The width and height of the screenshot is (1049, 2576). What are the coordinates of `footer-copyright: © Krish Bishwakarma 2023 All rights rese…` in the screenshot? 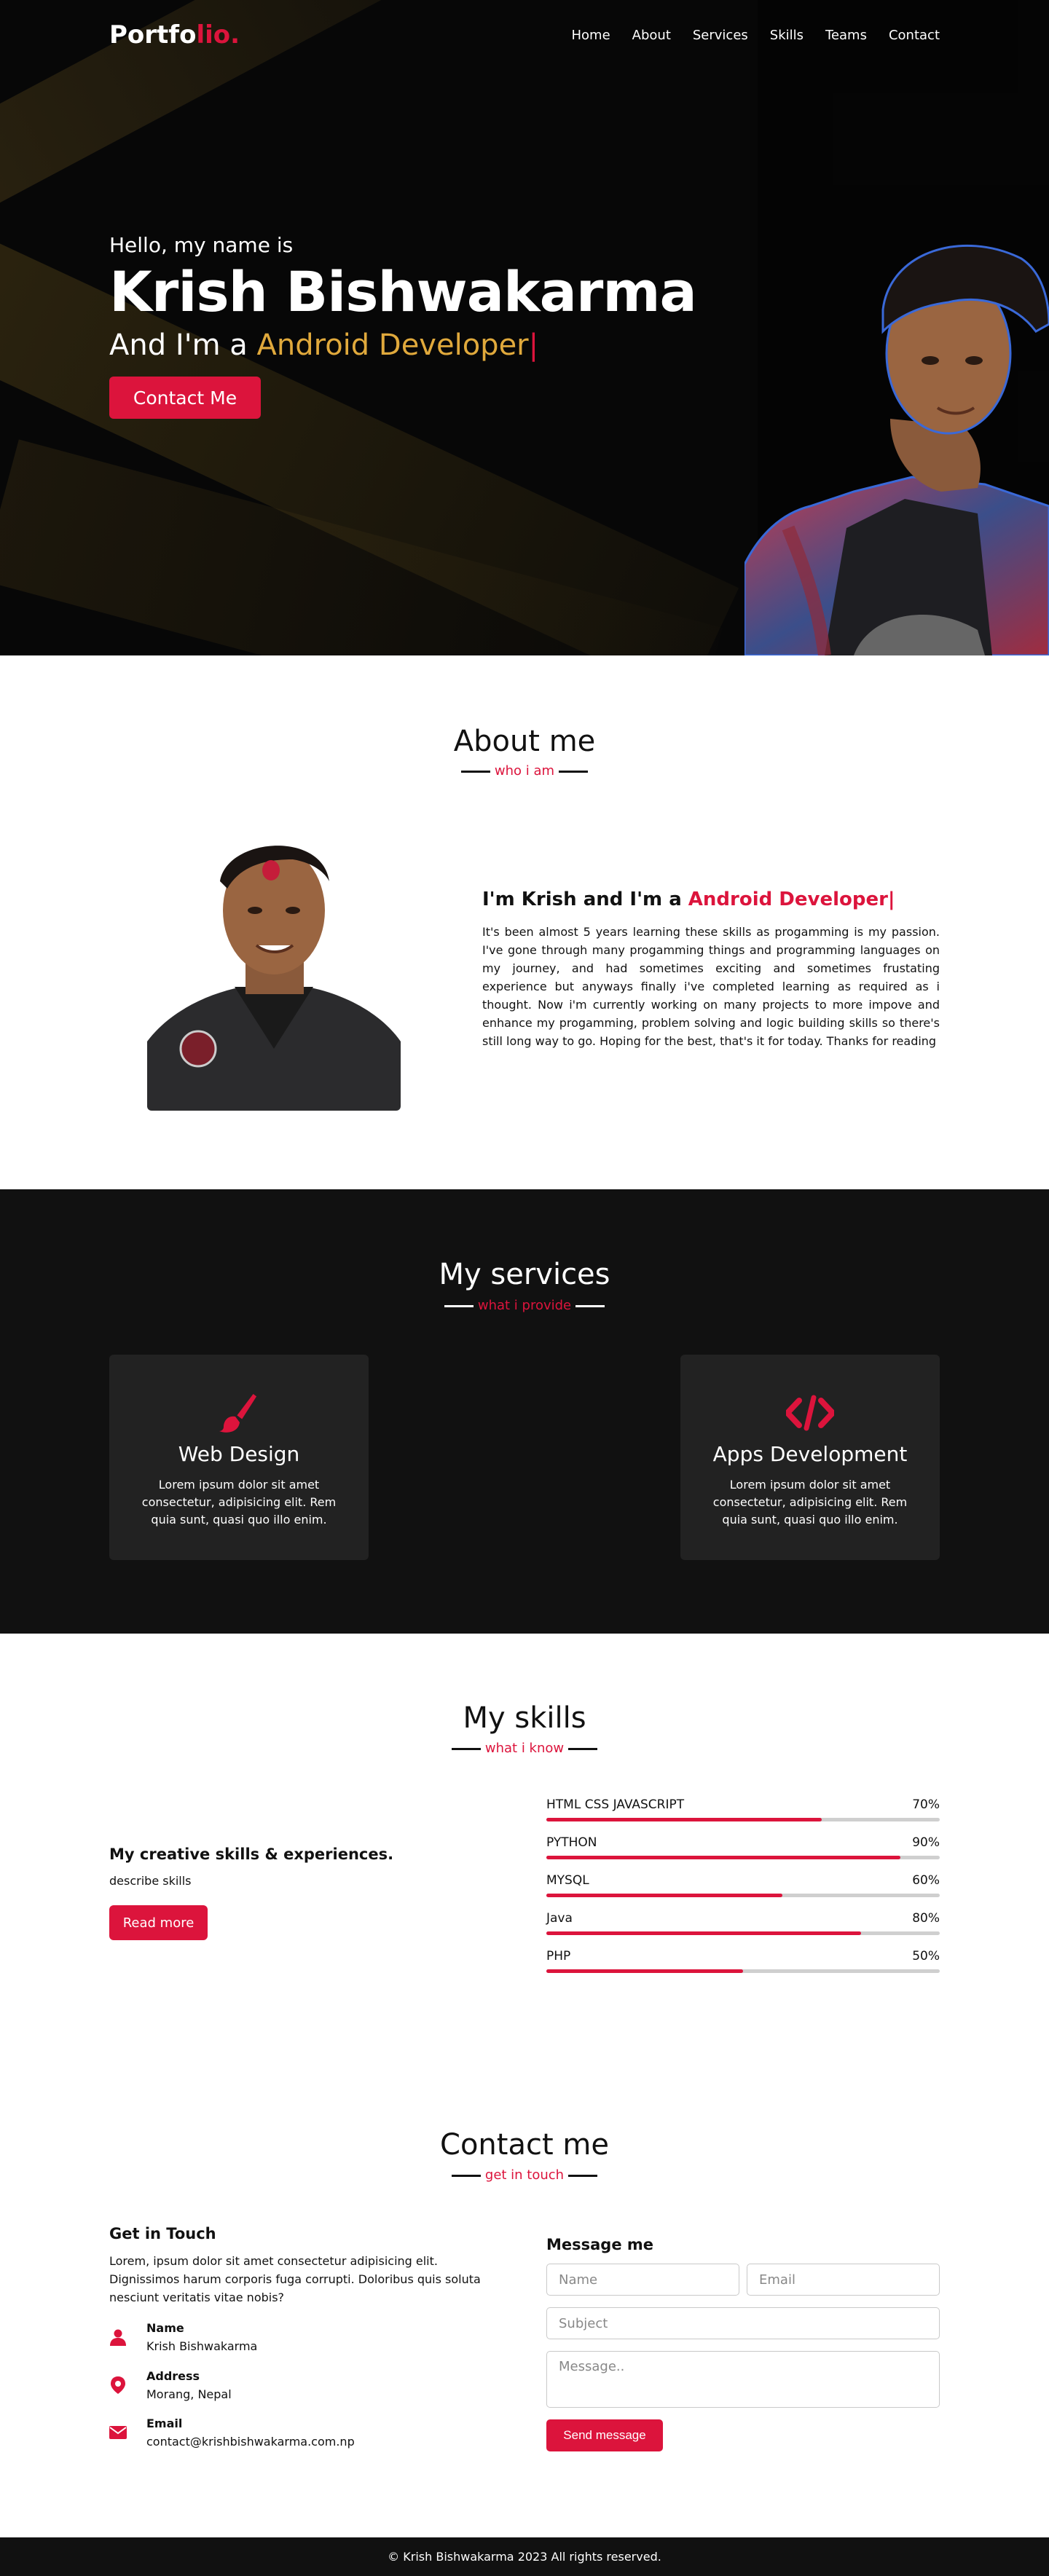 It's located at (524, 2557).